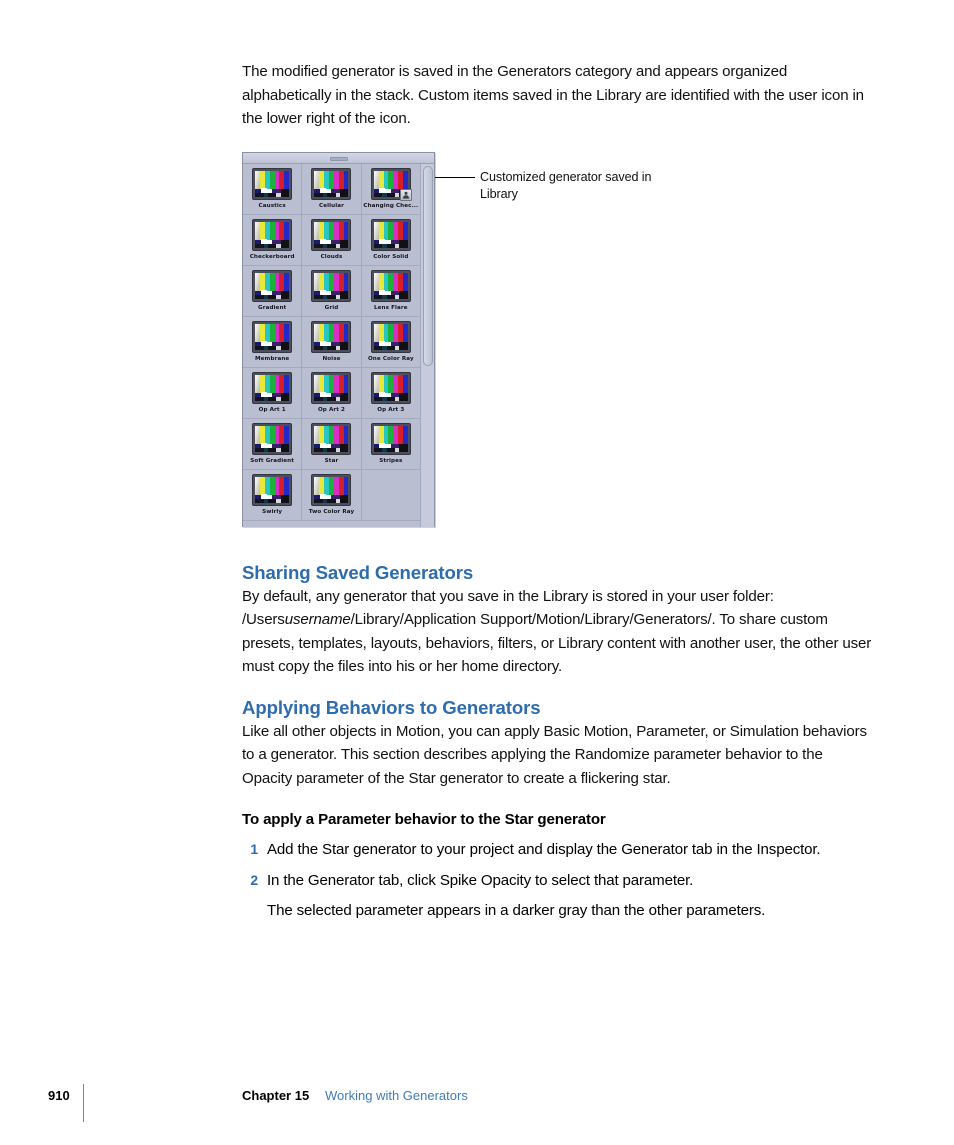  Describe the element at coordinates (59, 1095) in the screenshot. I see `page-number: 910` at that location.